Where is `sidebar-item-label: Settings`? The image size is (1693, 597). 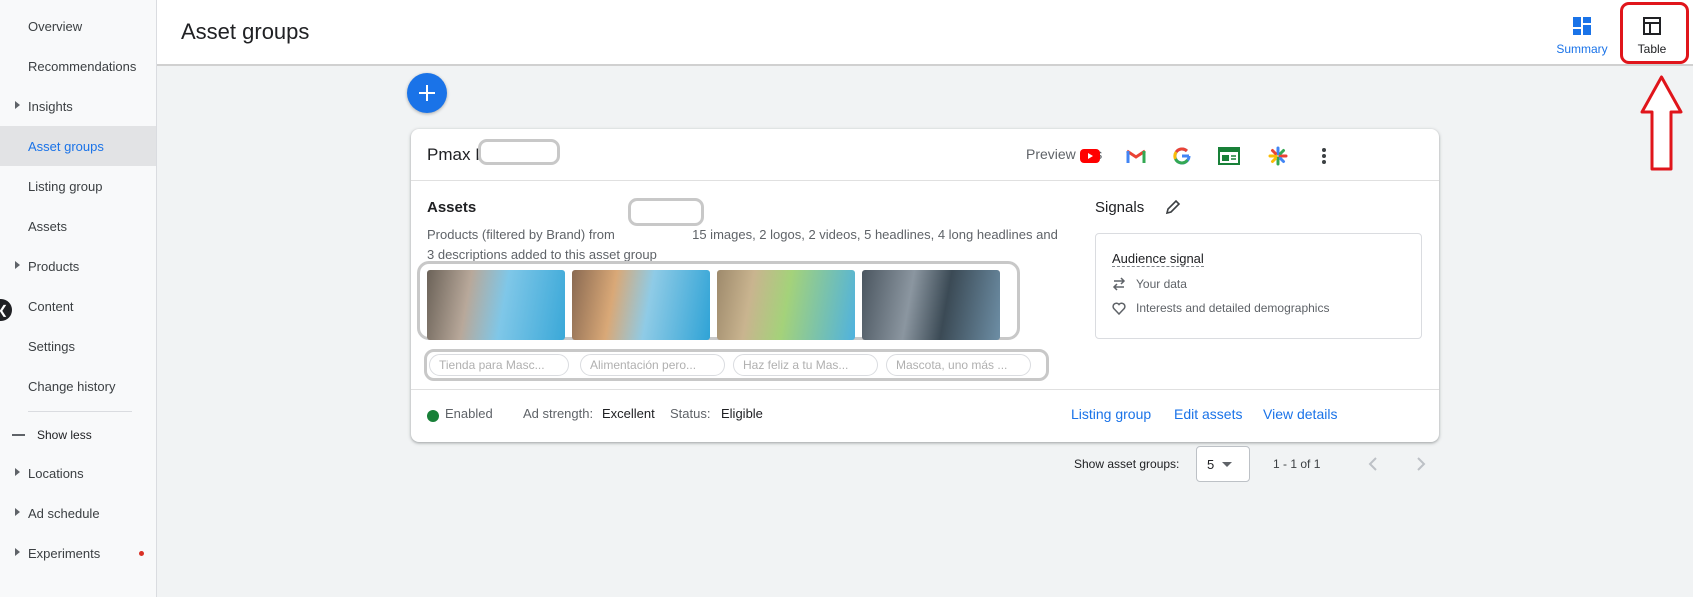
sidebar-item-label: Settings is located at coordinates (51, 346).